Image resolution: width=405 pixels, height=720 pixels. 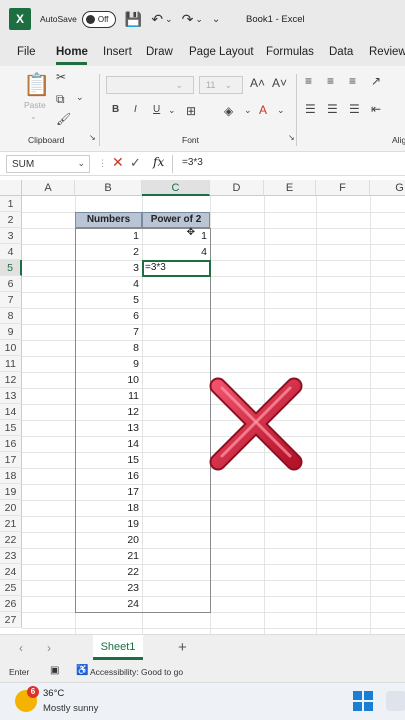 What do you see at coordinates (108, 588) in the screenshot?
I see `number-cell: 23` at bounding box center [108, 588].